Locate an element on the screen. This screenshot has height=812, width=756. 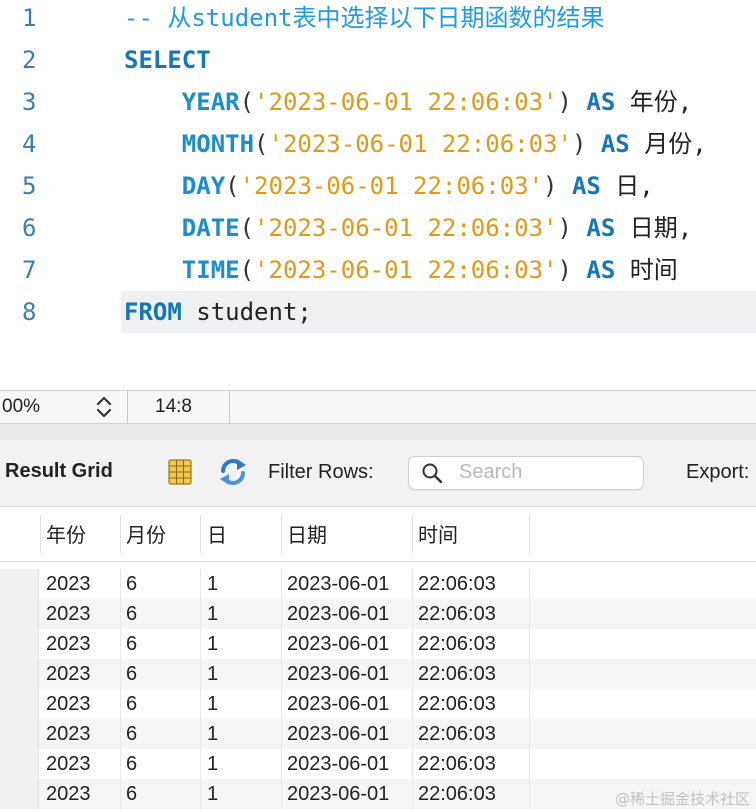
code-line: 1 -- 从student表中选择以下日期函数的结果 is located at coordinates (378, 19).